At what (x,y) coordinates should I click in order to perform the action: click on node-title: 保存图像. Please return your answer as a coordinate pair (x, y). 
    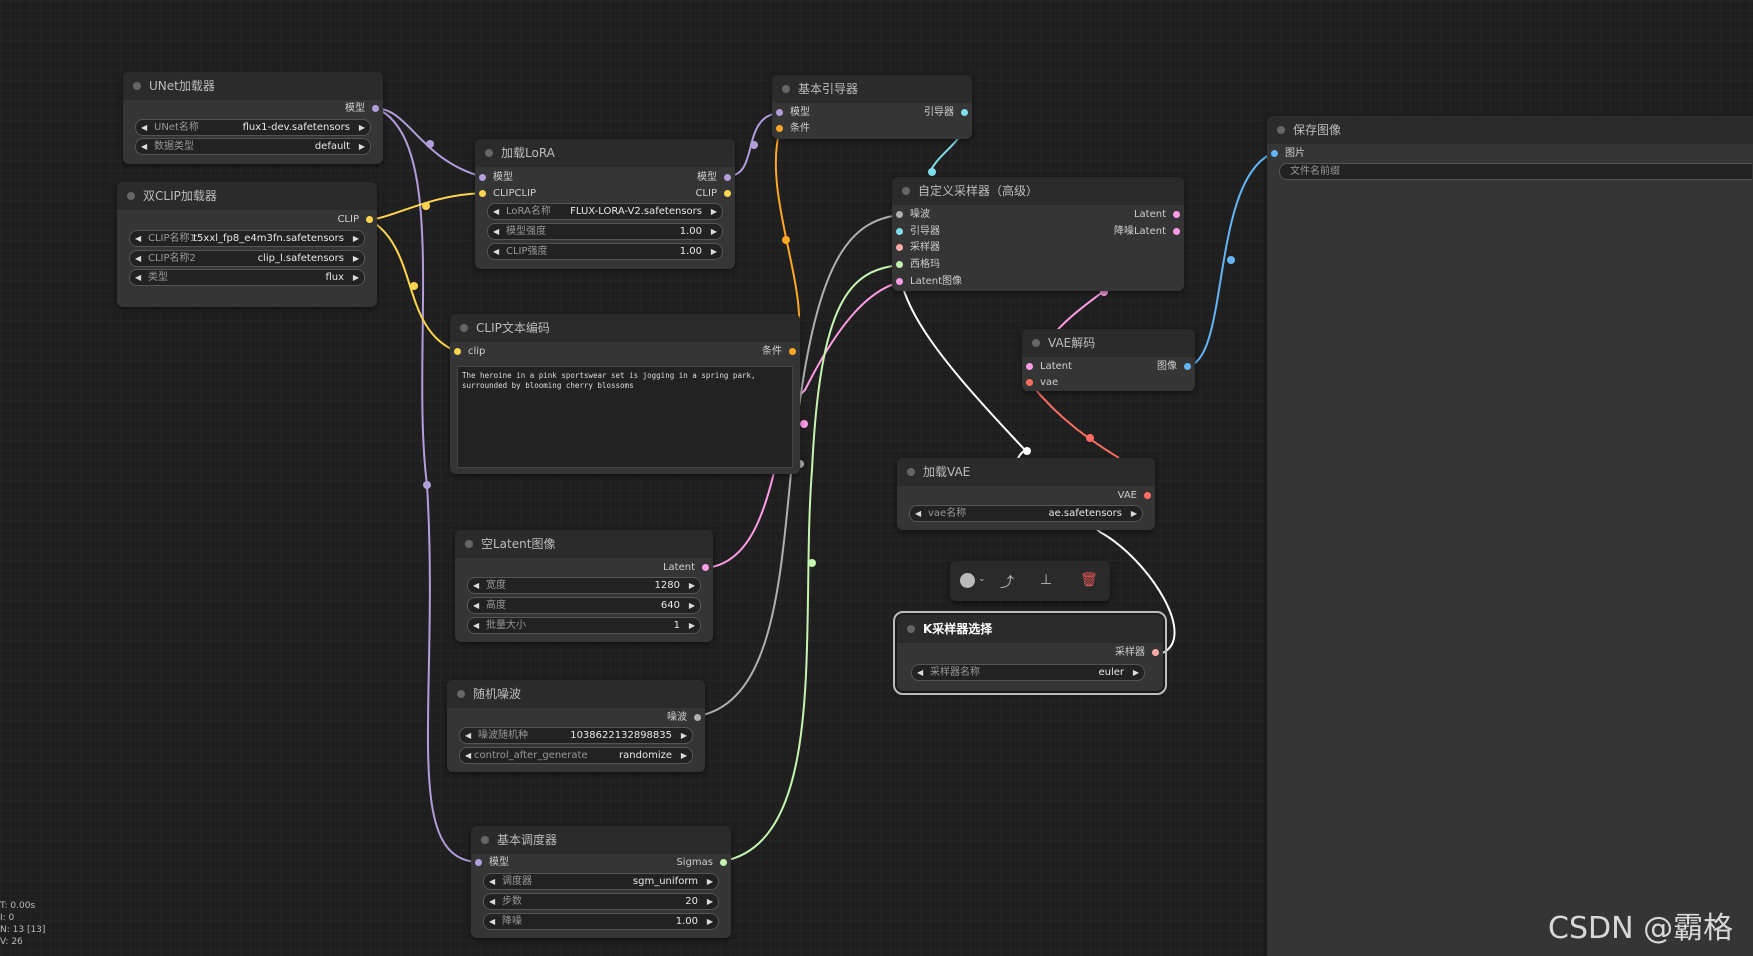
    Looking at the image, I should click on (1510, 130).